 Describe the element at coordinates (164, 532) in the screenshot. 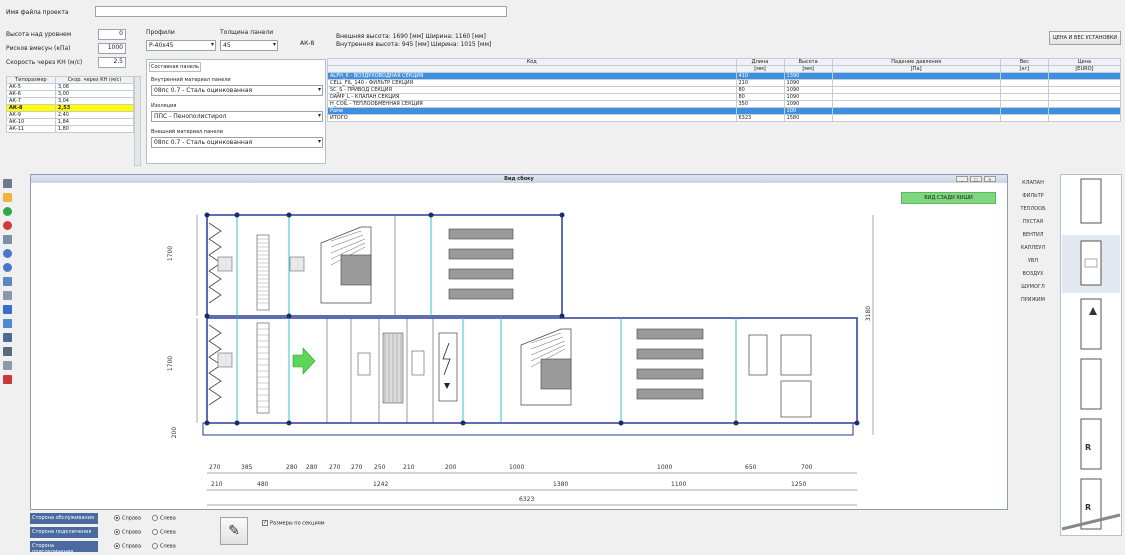

I see `connection-side-left: Слева` at that location.